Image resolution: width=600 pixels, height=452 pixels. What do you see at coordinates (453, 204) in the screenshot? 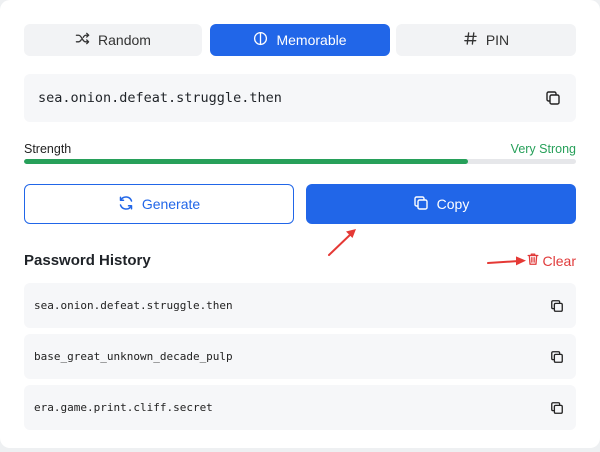
I see `copy-label: Copy` at bounding box center [453, 204].